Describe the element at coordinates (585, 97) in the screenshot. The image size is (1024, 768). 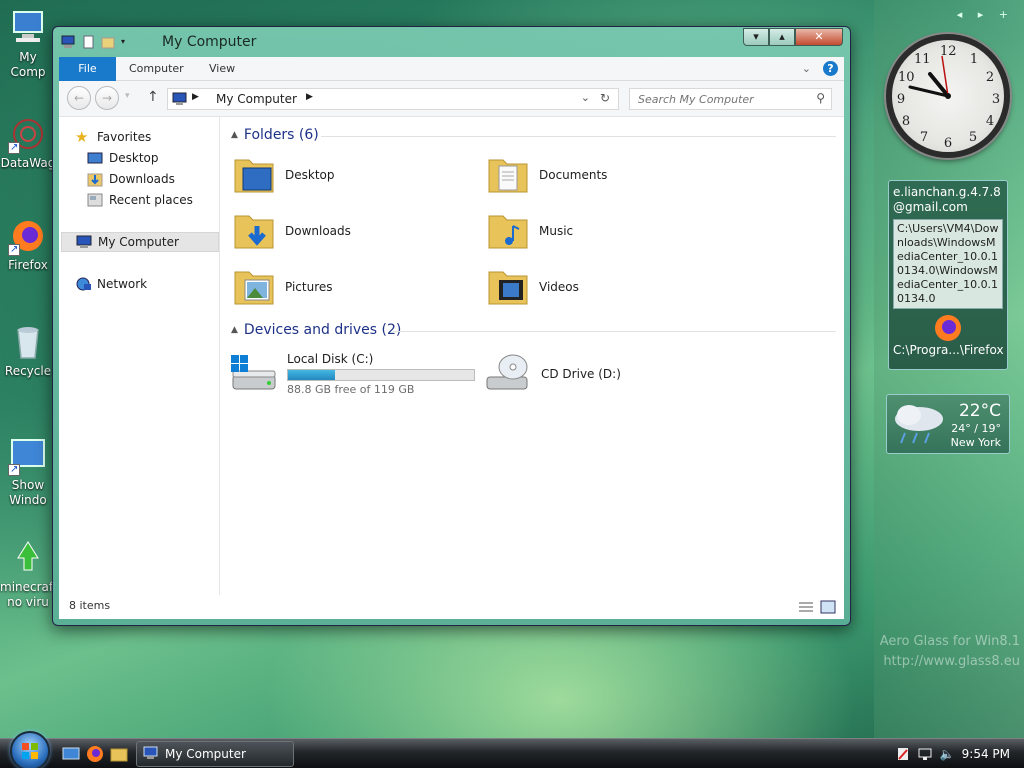
I see `address-history-icon: ⌄` at that location.